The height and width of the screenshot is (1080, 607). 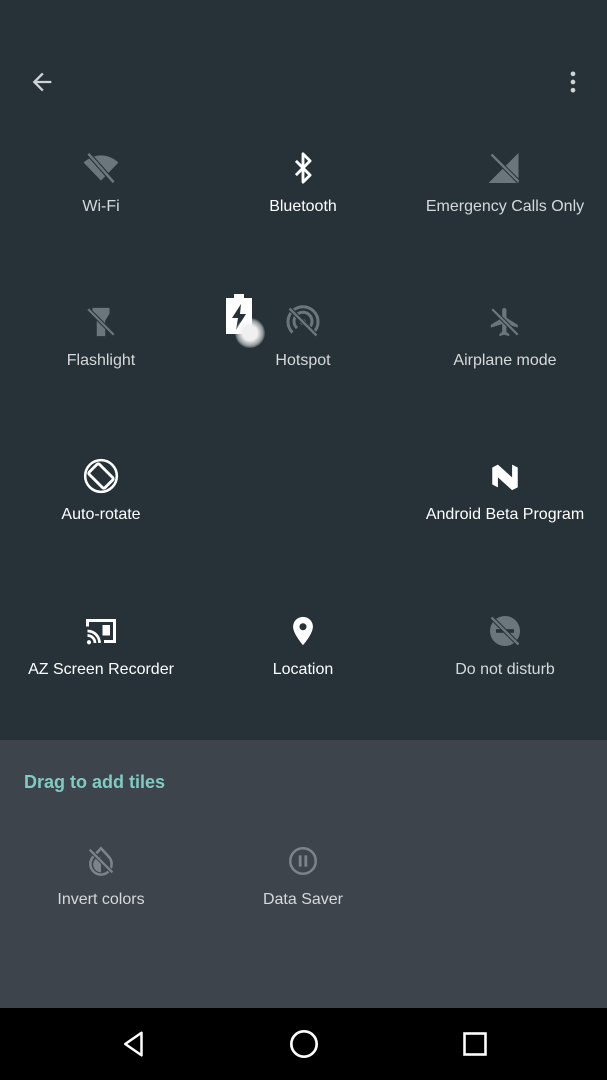 I want to click on arrow-back-icon, so click(x=42, y=82).